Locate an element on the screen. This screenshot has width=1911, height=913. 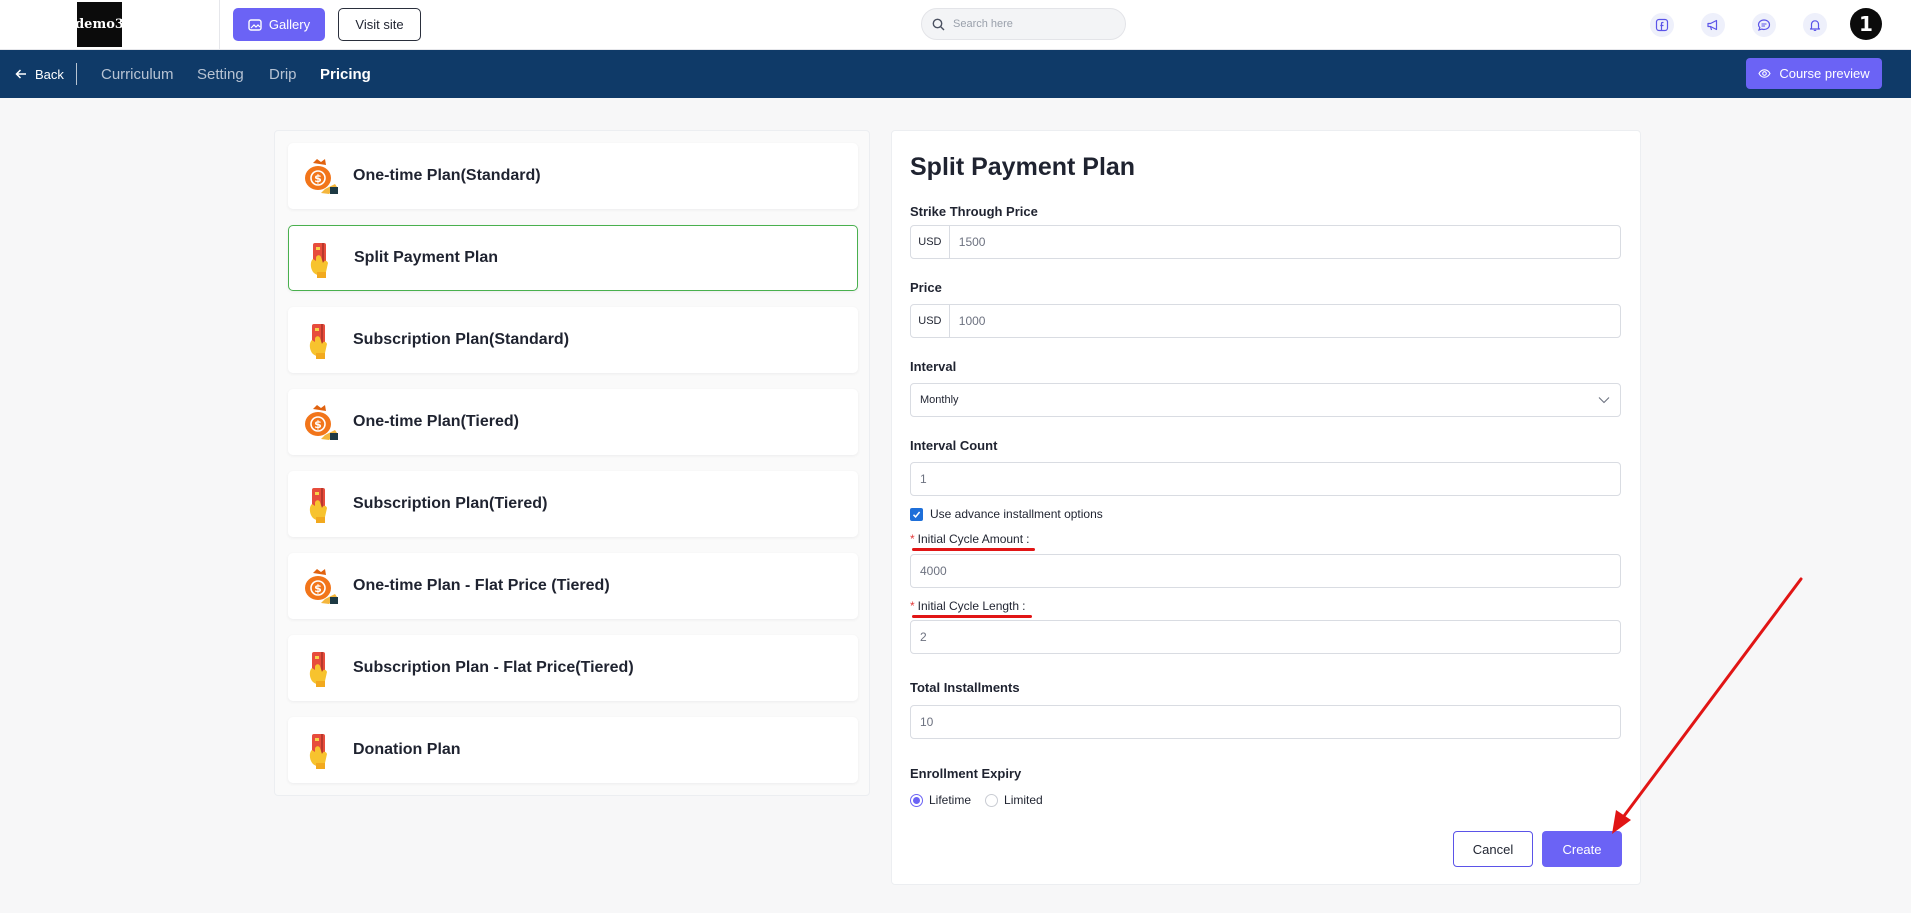
tab-label: Curriculum is located at coordinates (137, 74).